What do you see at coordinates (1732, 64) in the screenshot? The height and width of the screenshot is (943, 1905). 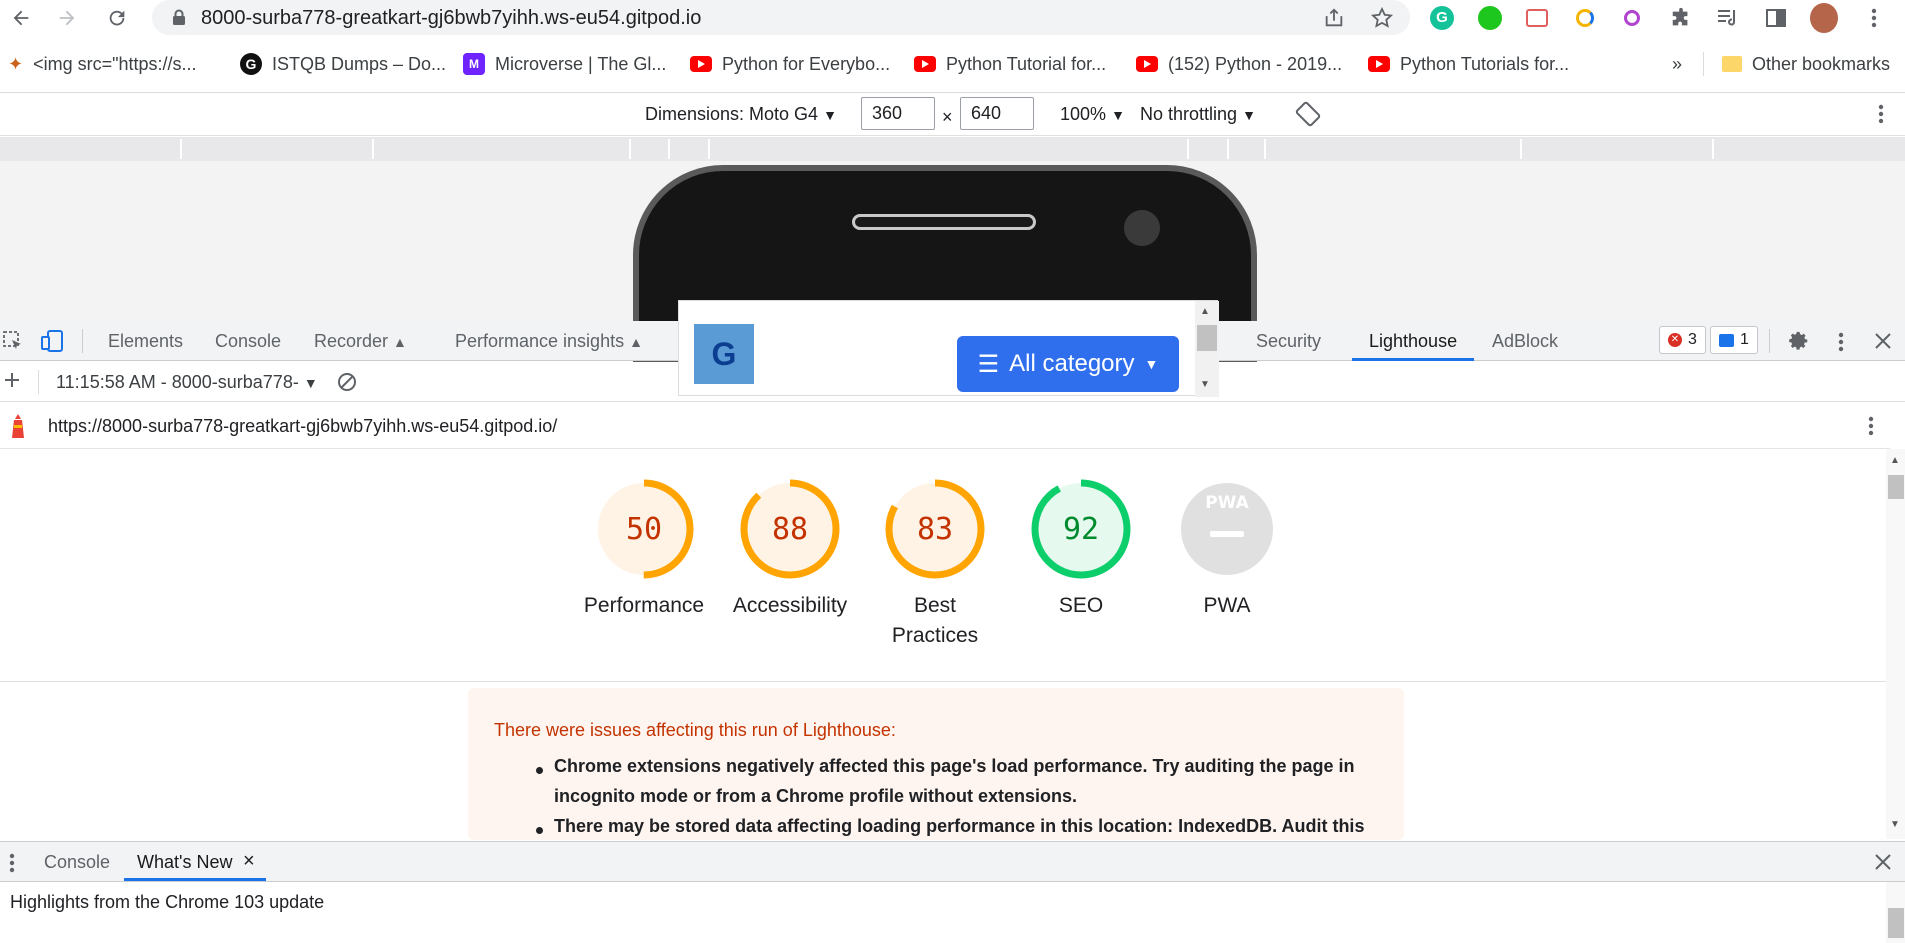 I see `folder-icon` at bounding box center [1732, 64].